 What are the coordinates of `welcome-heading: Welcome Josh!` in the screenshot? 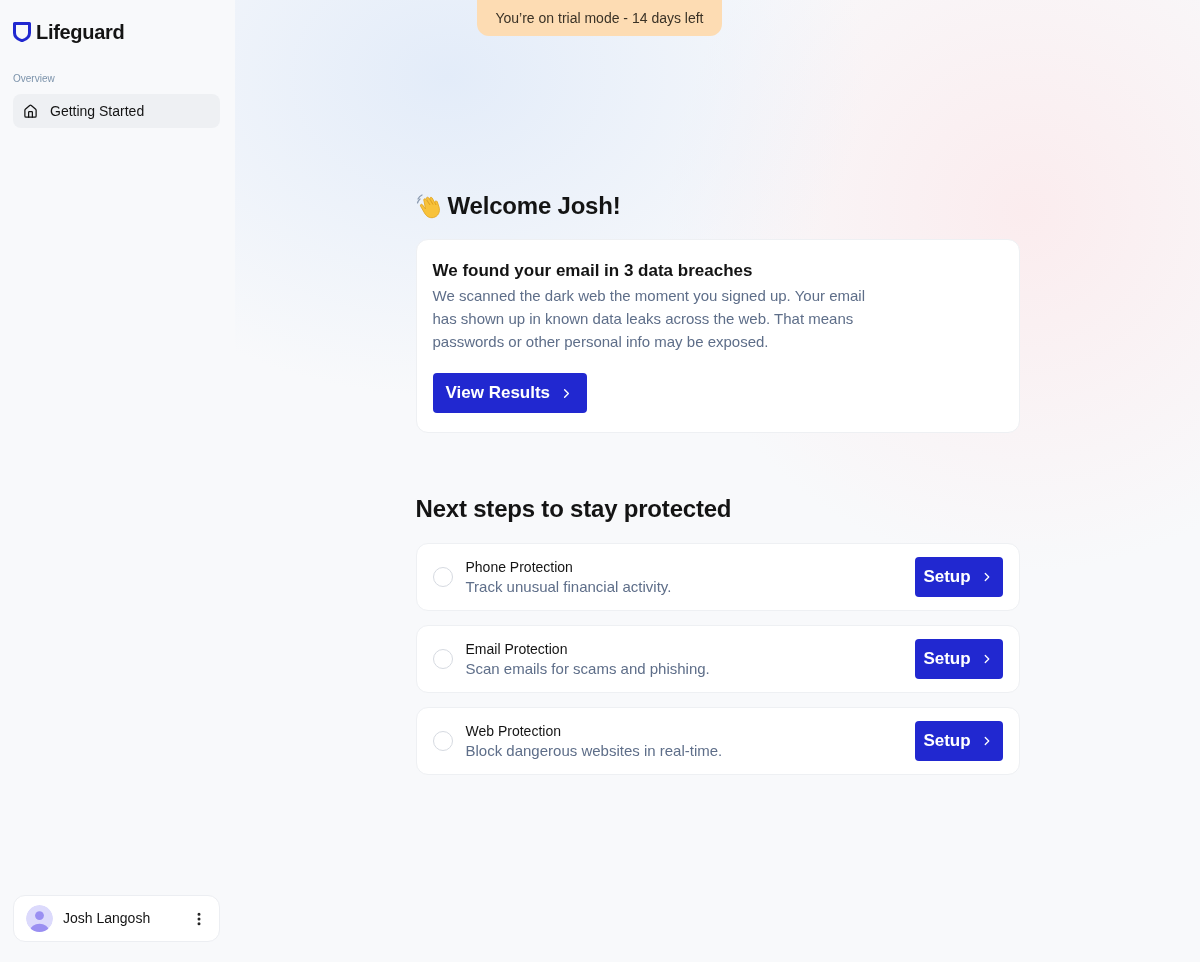 It's located at (534, 206).